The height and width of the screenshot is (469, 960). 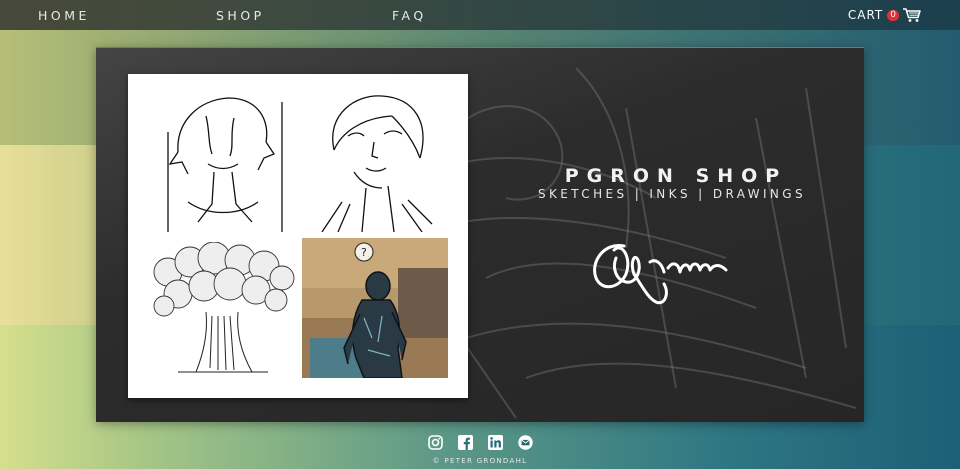 What do you see at coordinates (409, 15) in the screenshot?
I see `nav-faq-link: FAQ` at bounding box center [409, 15].